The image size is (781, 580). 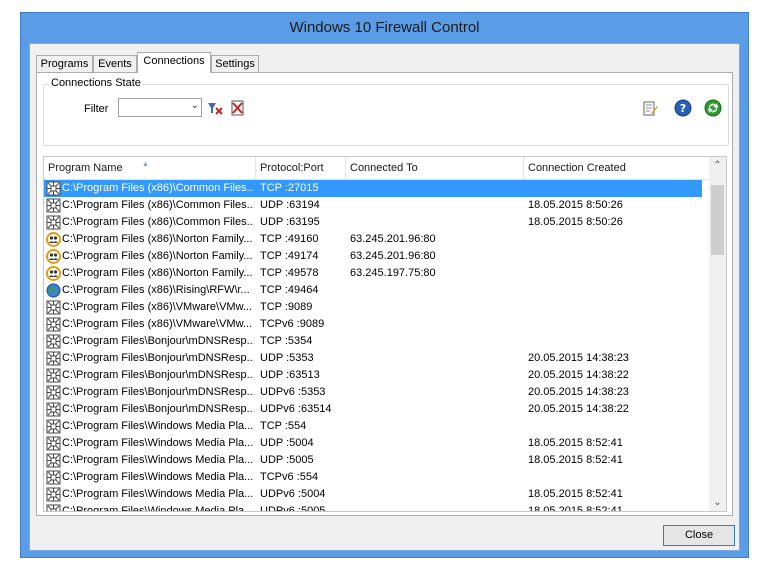 I want to click on edit-note-icon, so click(x=650, y=108).